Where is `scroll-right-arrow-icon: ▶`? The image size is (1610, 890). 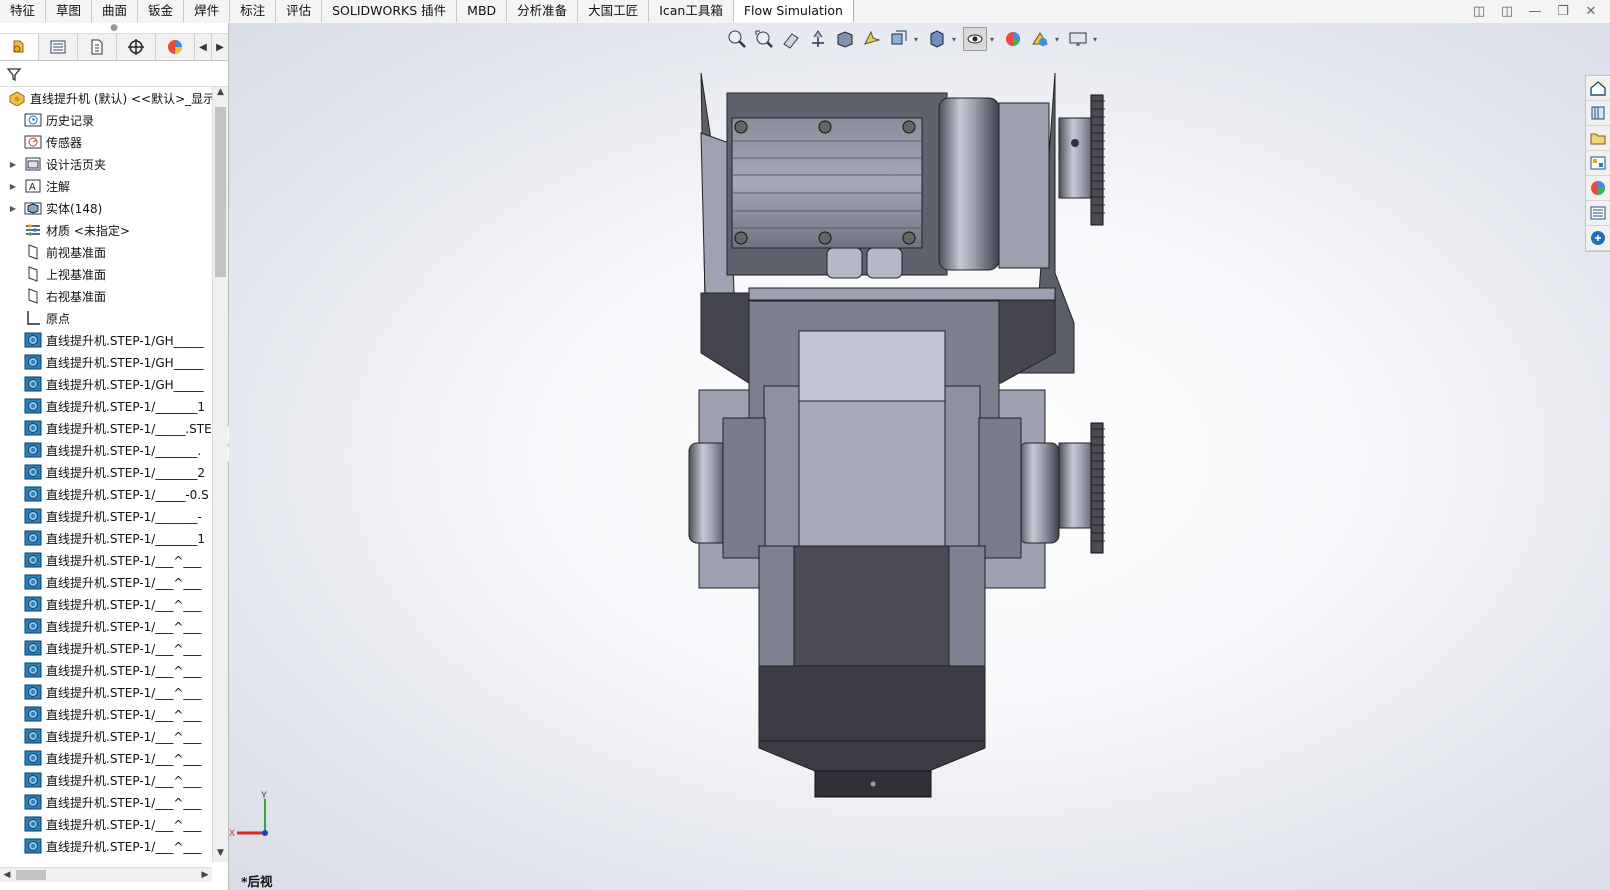 scroll-right-arrow-icon: ▶ is located at coordinates (205, 875).